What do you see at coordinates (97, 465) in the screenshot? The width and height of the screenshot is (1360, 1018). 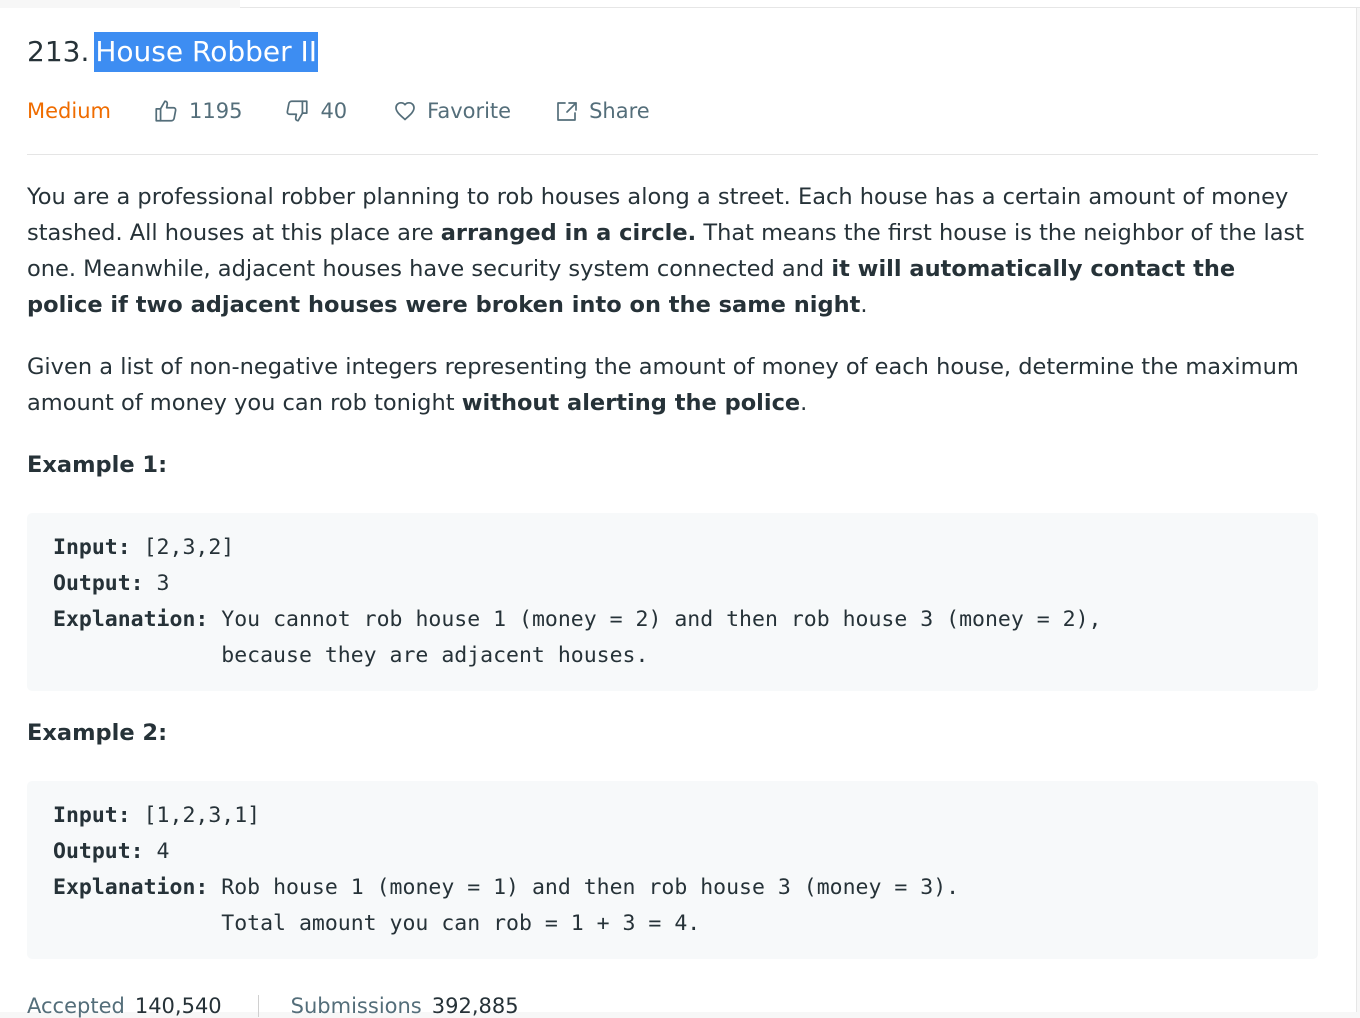 I see `example-1-heading: Example 1:` at bounding box center [97, 465].